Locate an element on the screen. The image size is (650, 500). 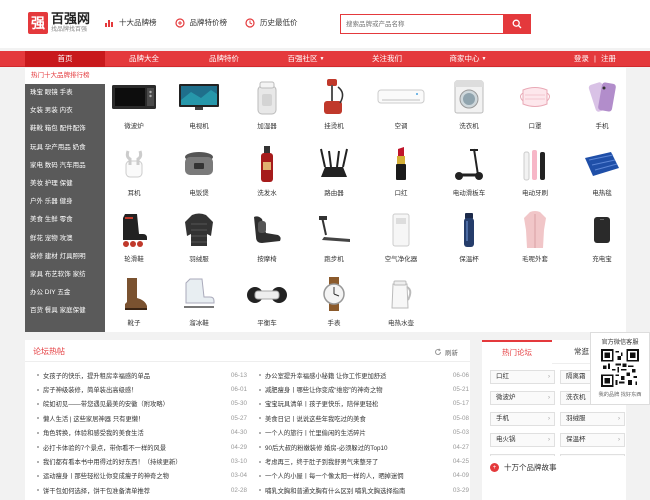
sidebar-item: 办公 DIY 五金 is located at coordinates (65, 293).